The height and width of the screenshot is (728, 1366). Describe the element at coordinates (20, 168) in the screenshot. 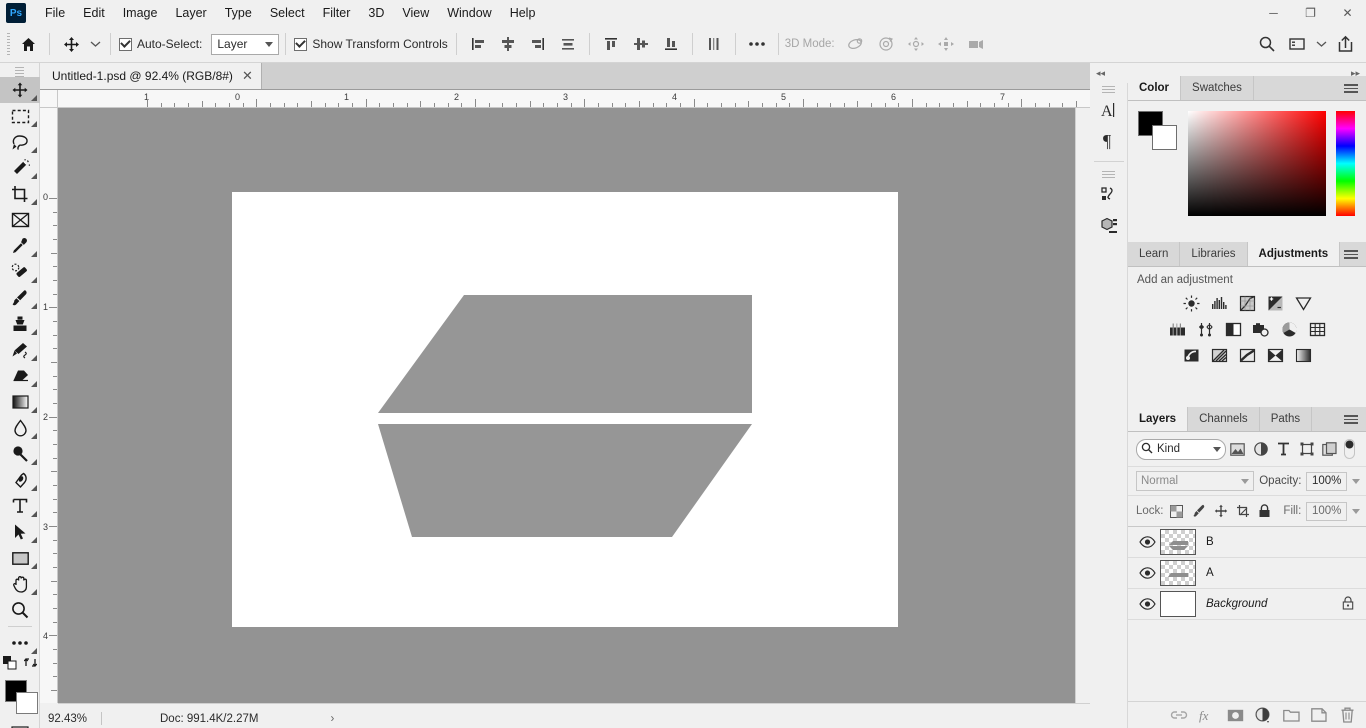

I see `tool-magic-wand` at that location.